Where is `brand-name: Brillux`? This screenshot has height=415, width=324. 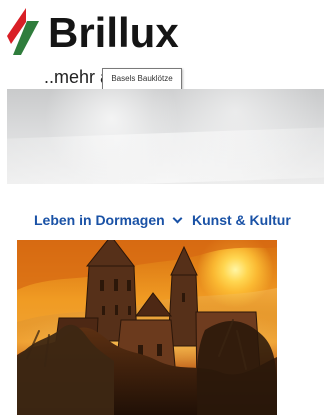
brand-name: Brillux is located at coordinates (113, 32).